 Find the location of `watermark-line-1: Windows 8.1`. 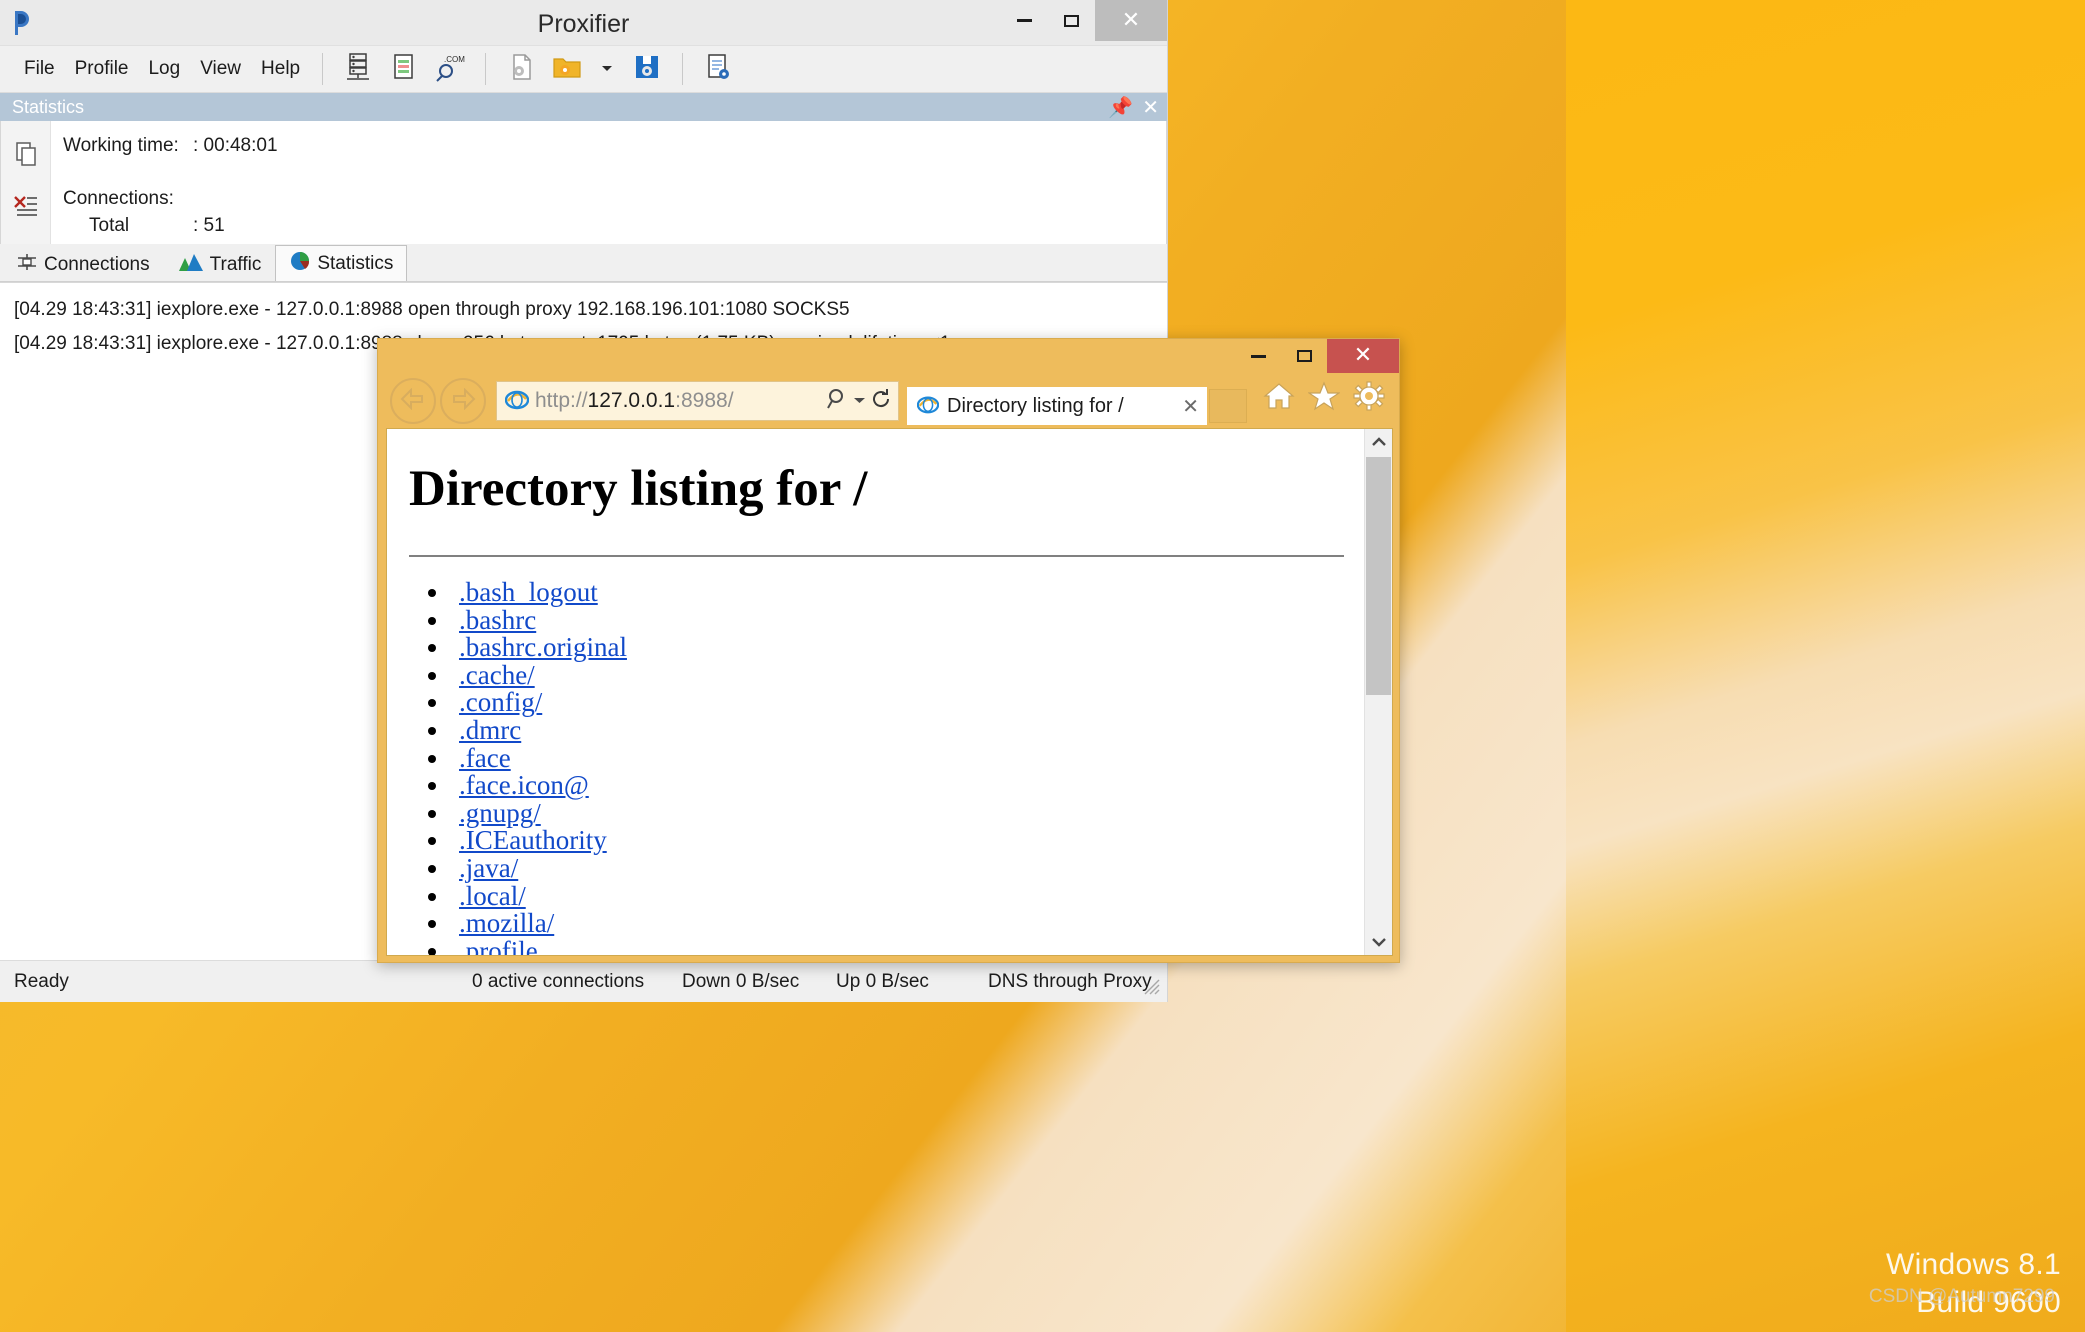

watermark-line-1: Windows 8.1 is located at coordinates (1973, 1264).